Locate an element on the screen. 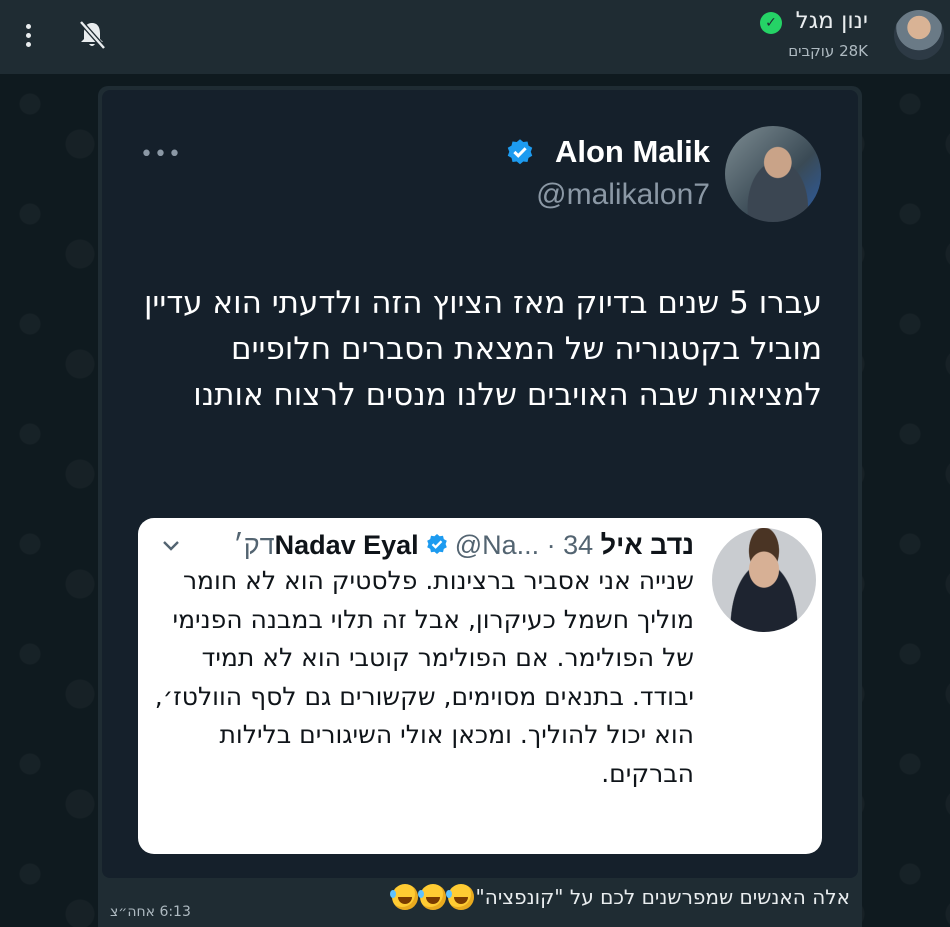 The height and width of the screenshot is (927, 950). menu-dots-icon is located at coordinates (28, 36).